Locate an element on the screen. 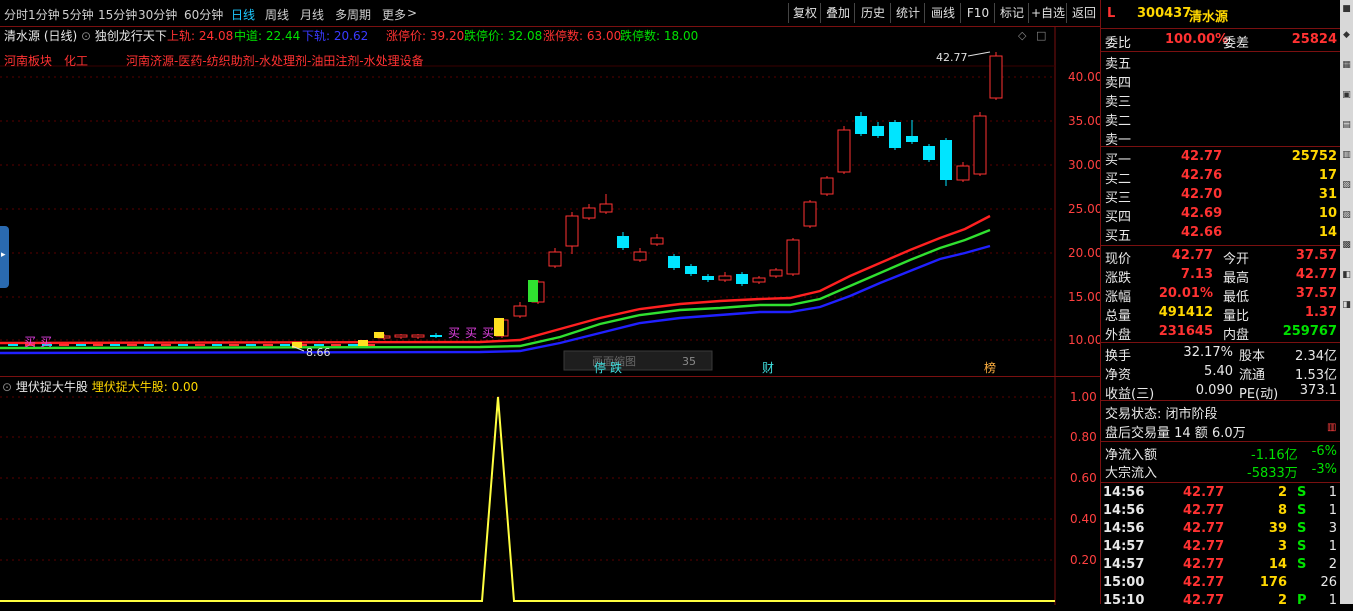 This screenshot has height=611, width=1353. more-arrow-icon: > is located at coordinates (412, 13).